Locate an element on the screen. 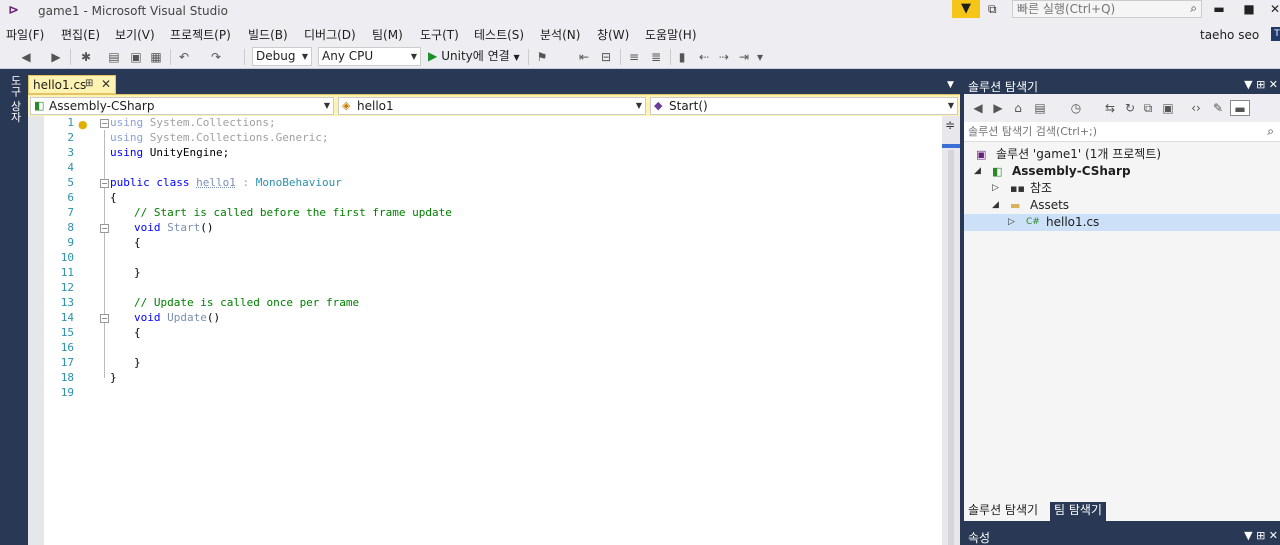  tree-item-references: ▷ ▪▪ 참조 is located at coordinates (1122, 188).